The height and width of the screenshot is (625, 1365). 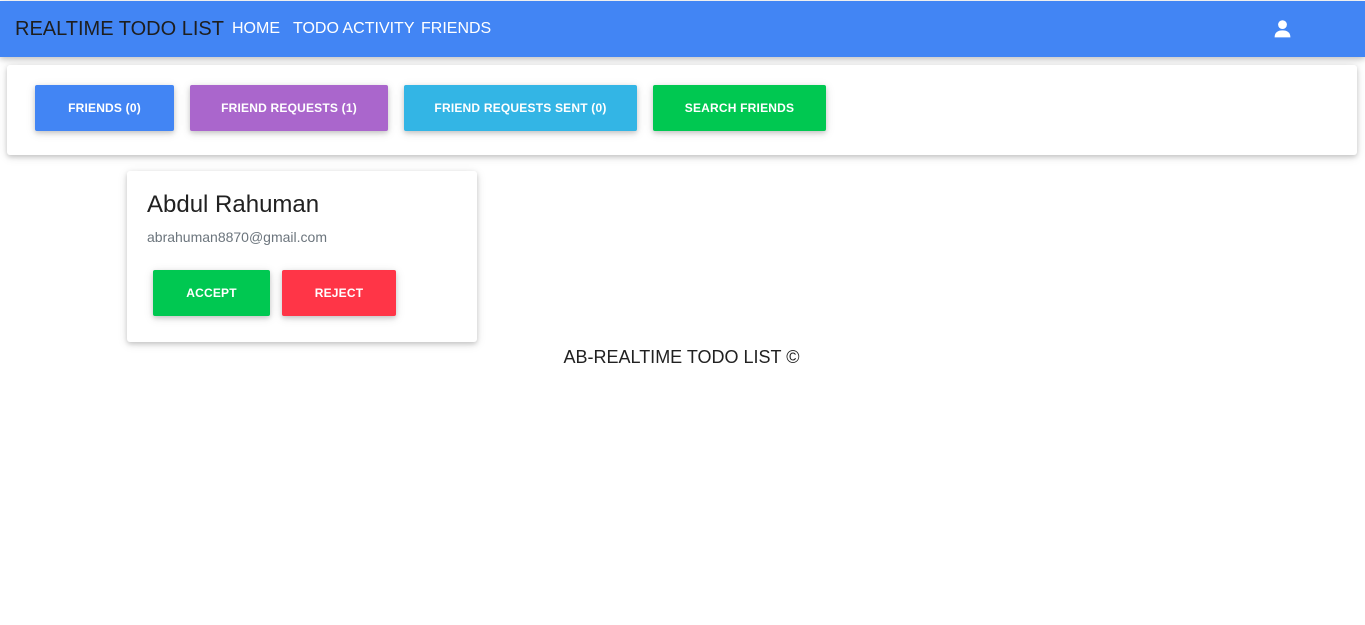 What do you see at coordinates (739, 108) in the screenshot?
I see `tab-search-friends-button: SEARCH FRIENDS` at bounding box center [739, 108].